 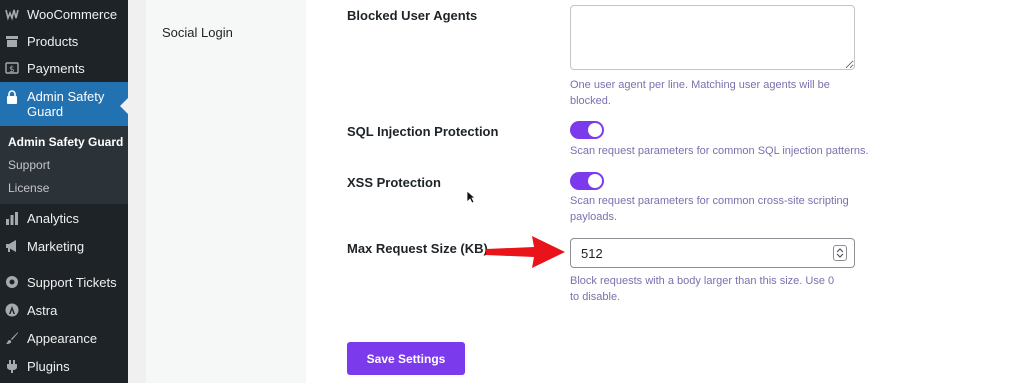 What do you see at coordinates (124, 106) in the screenshot?
I see `active-indicator-arrow` at bounding box center [124, 106].